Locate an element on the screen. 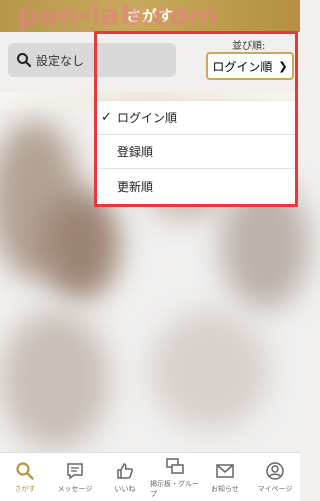  tab-messages: メッセージ is located at coordinates (75, 477).